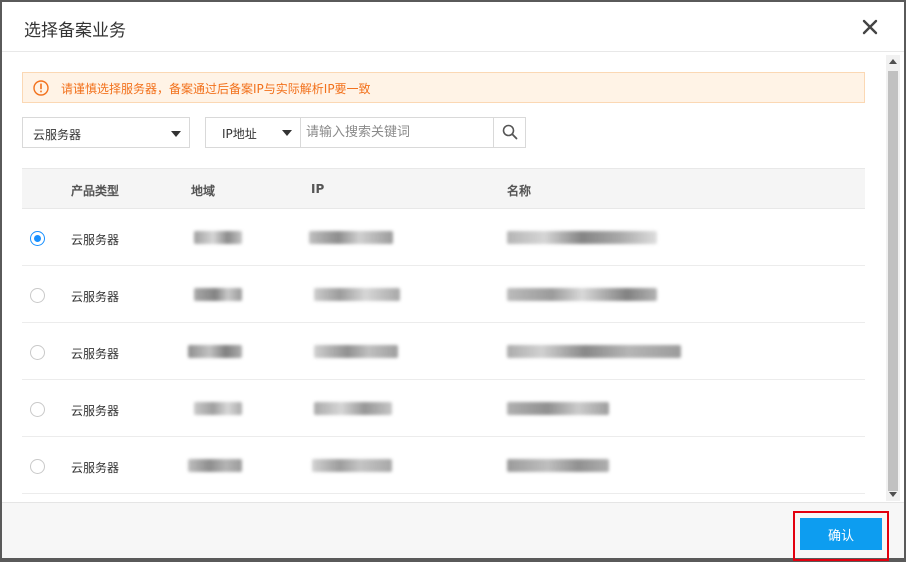 The height and width of the screenshot is (562, 906). What do you see at coordinates (893, 494) in the screenshot?
I see `scroll-down-icon` at bounding box center [893, 494].